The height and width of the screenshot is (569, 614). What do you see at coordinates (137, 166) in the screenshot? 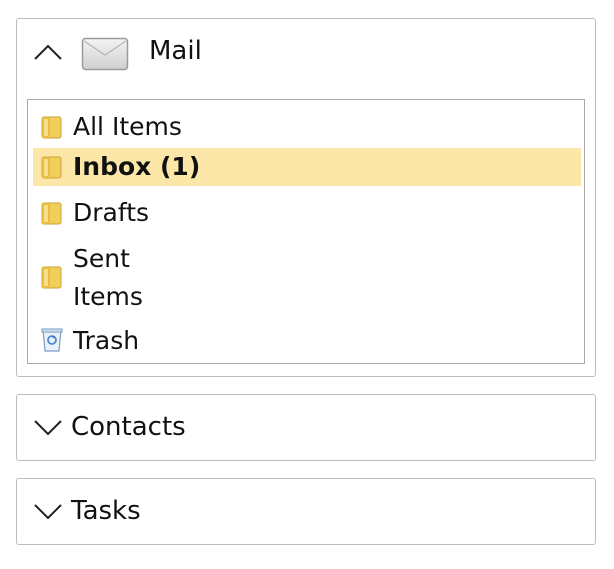
I see `folder-label: Inbox (1)` at bounding box center [137, 166].